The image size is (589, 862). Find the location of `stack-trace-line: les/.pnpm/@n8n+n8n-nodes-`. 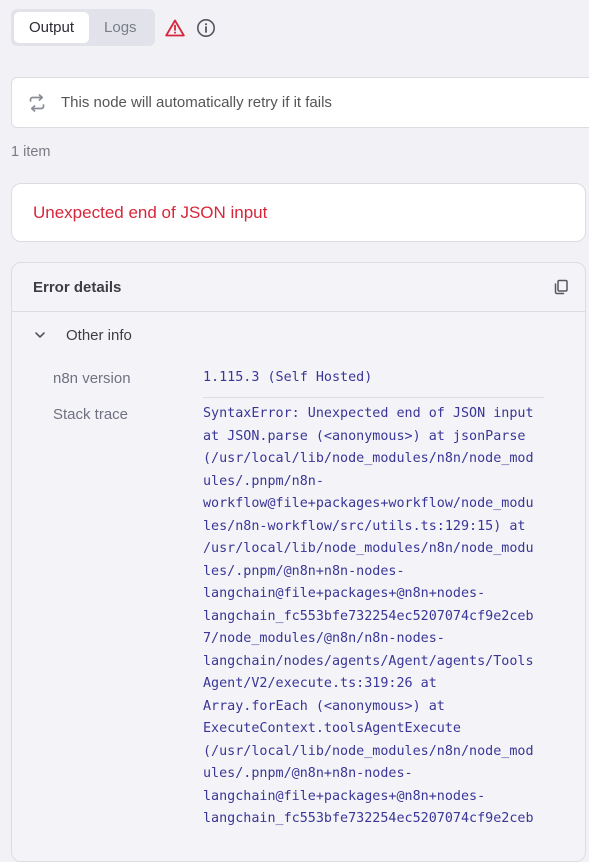

stack-trace-line: les/.pnpm/@n8n+n8n-nodes- is located at coordinates (304, 571).